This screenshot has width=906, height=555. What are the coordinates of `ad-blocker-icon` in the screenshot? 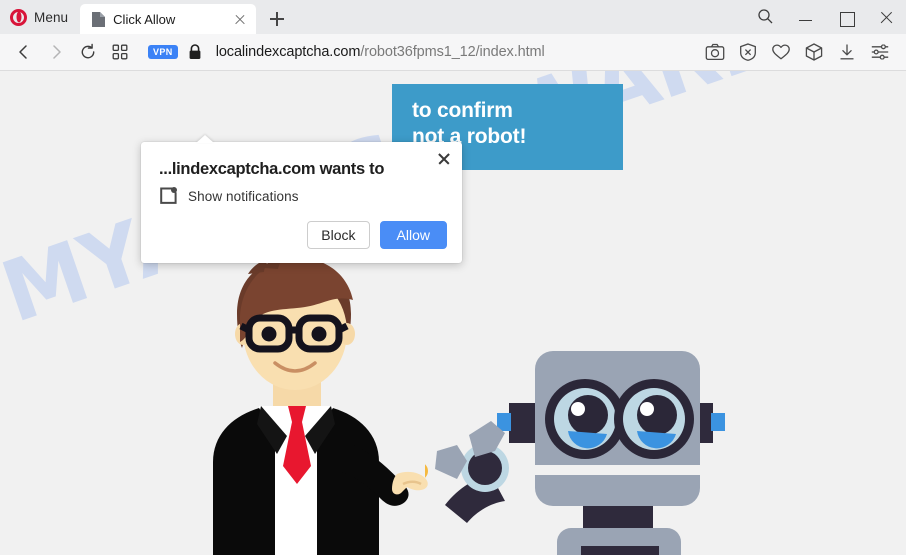 It's located at (747, 52).